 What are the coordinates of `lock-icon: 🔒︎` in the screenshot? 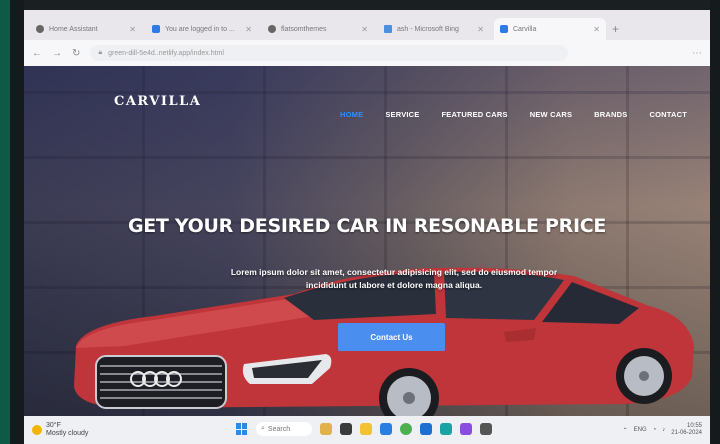 It's located at (100, 52).